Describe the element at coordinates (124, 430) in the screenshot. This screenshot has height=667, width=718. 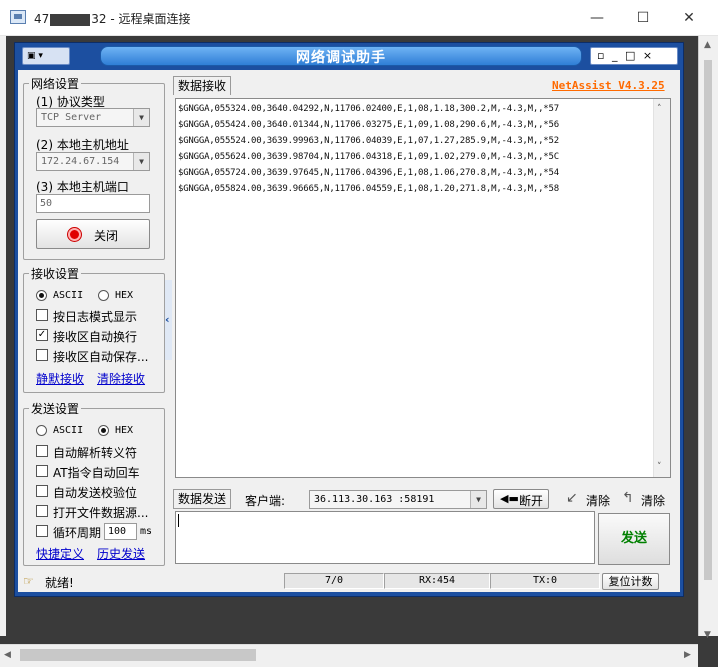
I see `send-hex-label: HEX` at that location.